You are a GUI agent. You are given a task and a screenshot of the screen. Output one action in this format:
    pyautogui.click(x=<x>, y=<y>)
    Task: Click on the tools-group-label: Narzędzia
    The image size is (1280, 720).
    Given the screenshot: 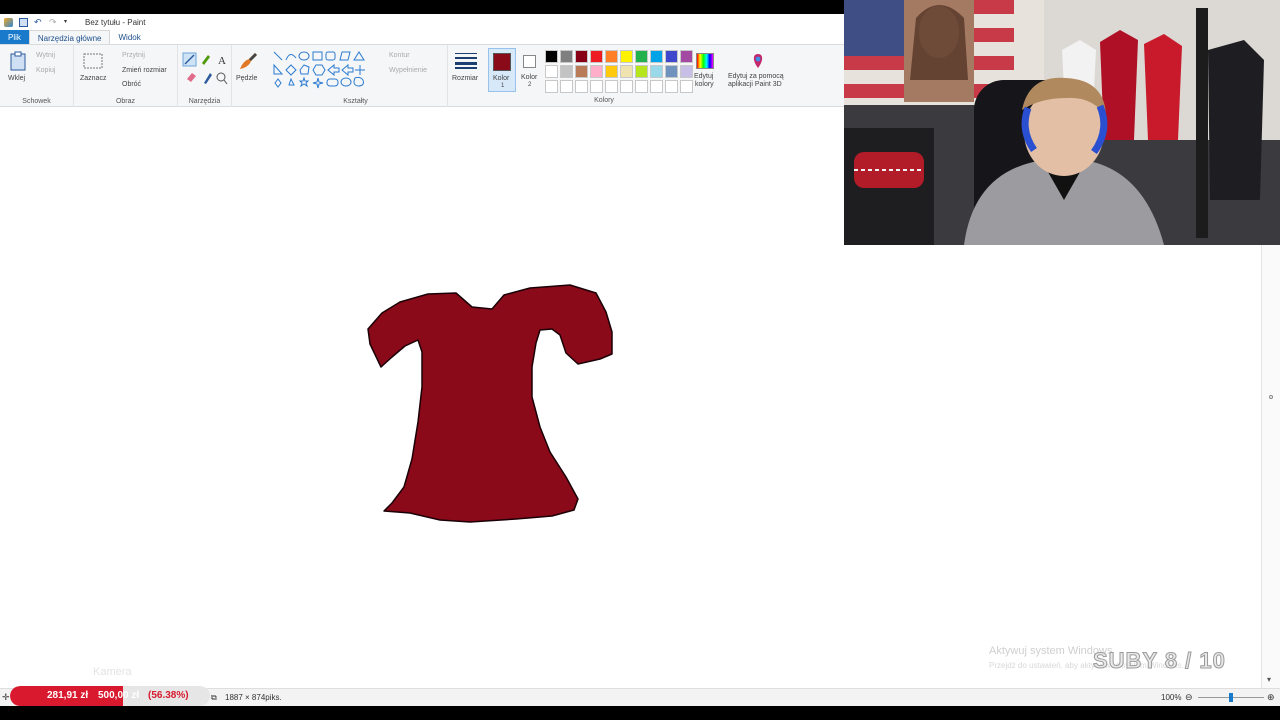 What is the action you would take?
    pyautogui.click(x=204, y=101)
    